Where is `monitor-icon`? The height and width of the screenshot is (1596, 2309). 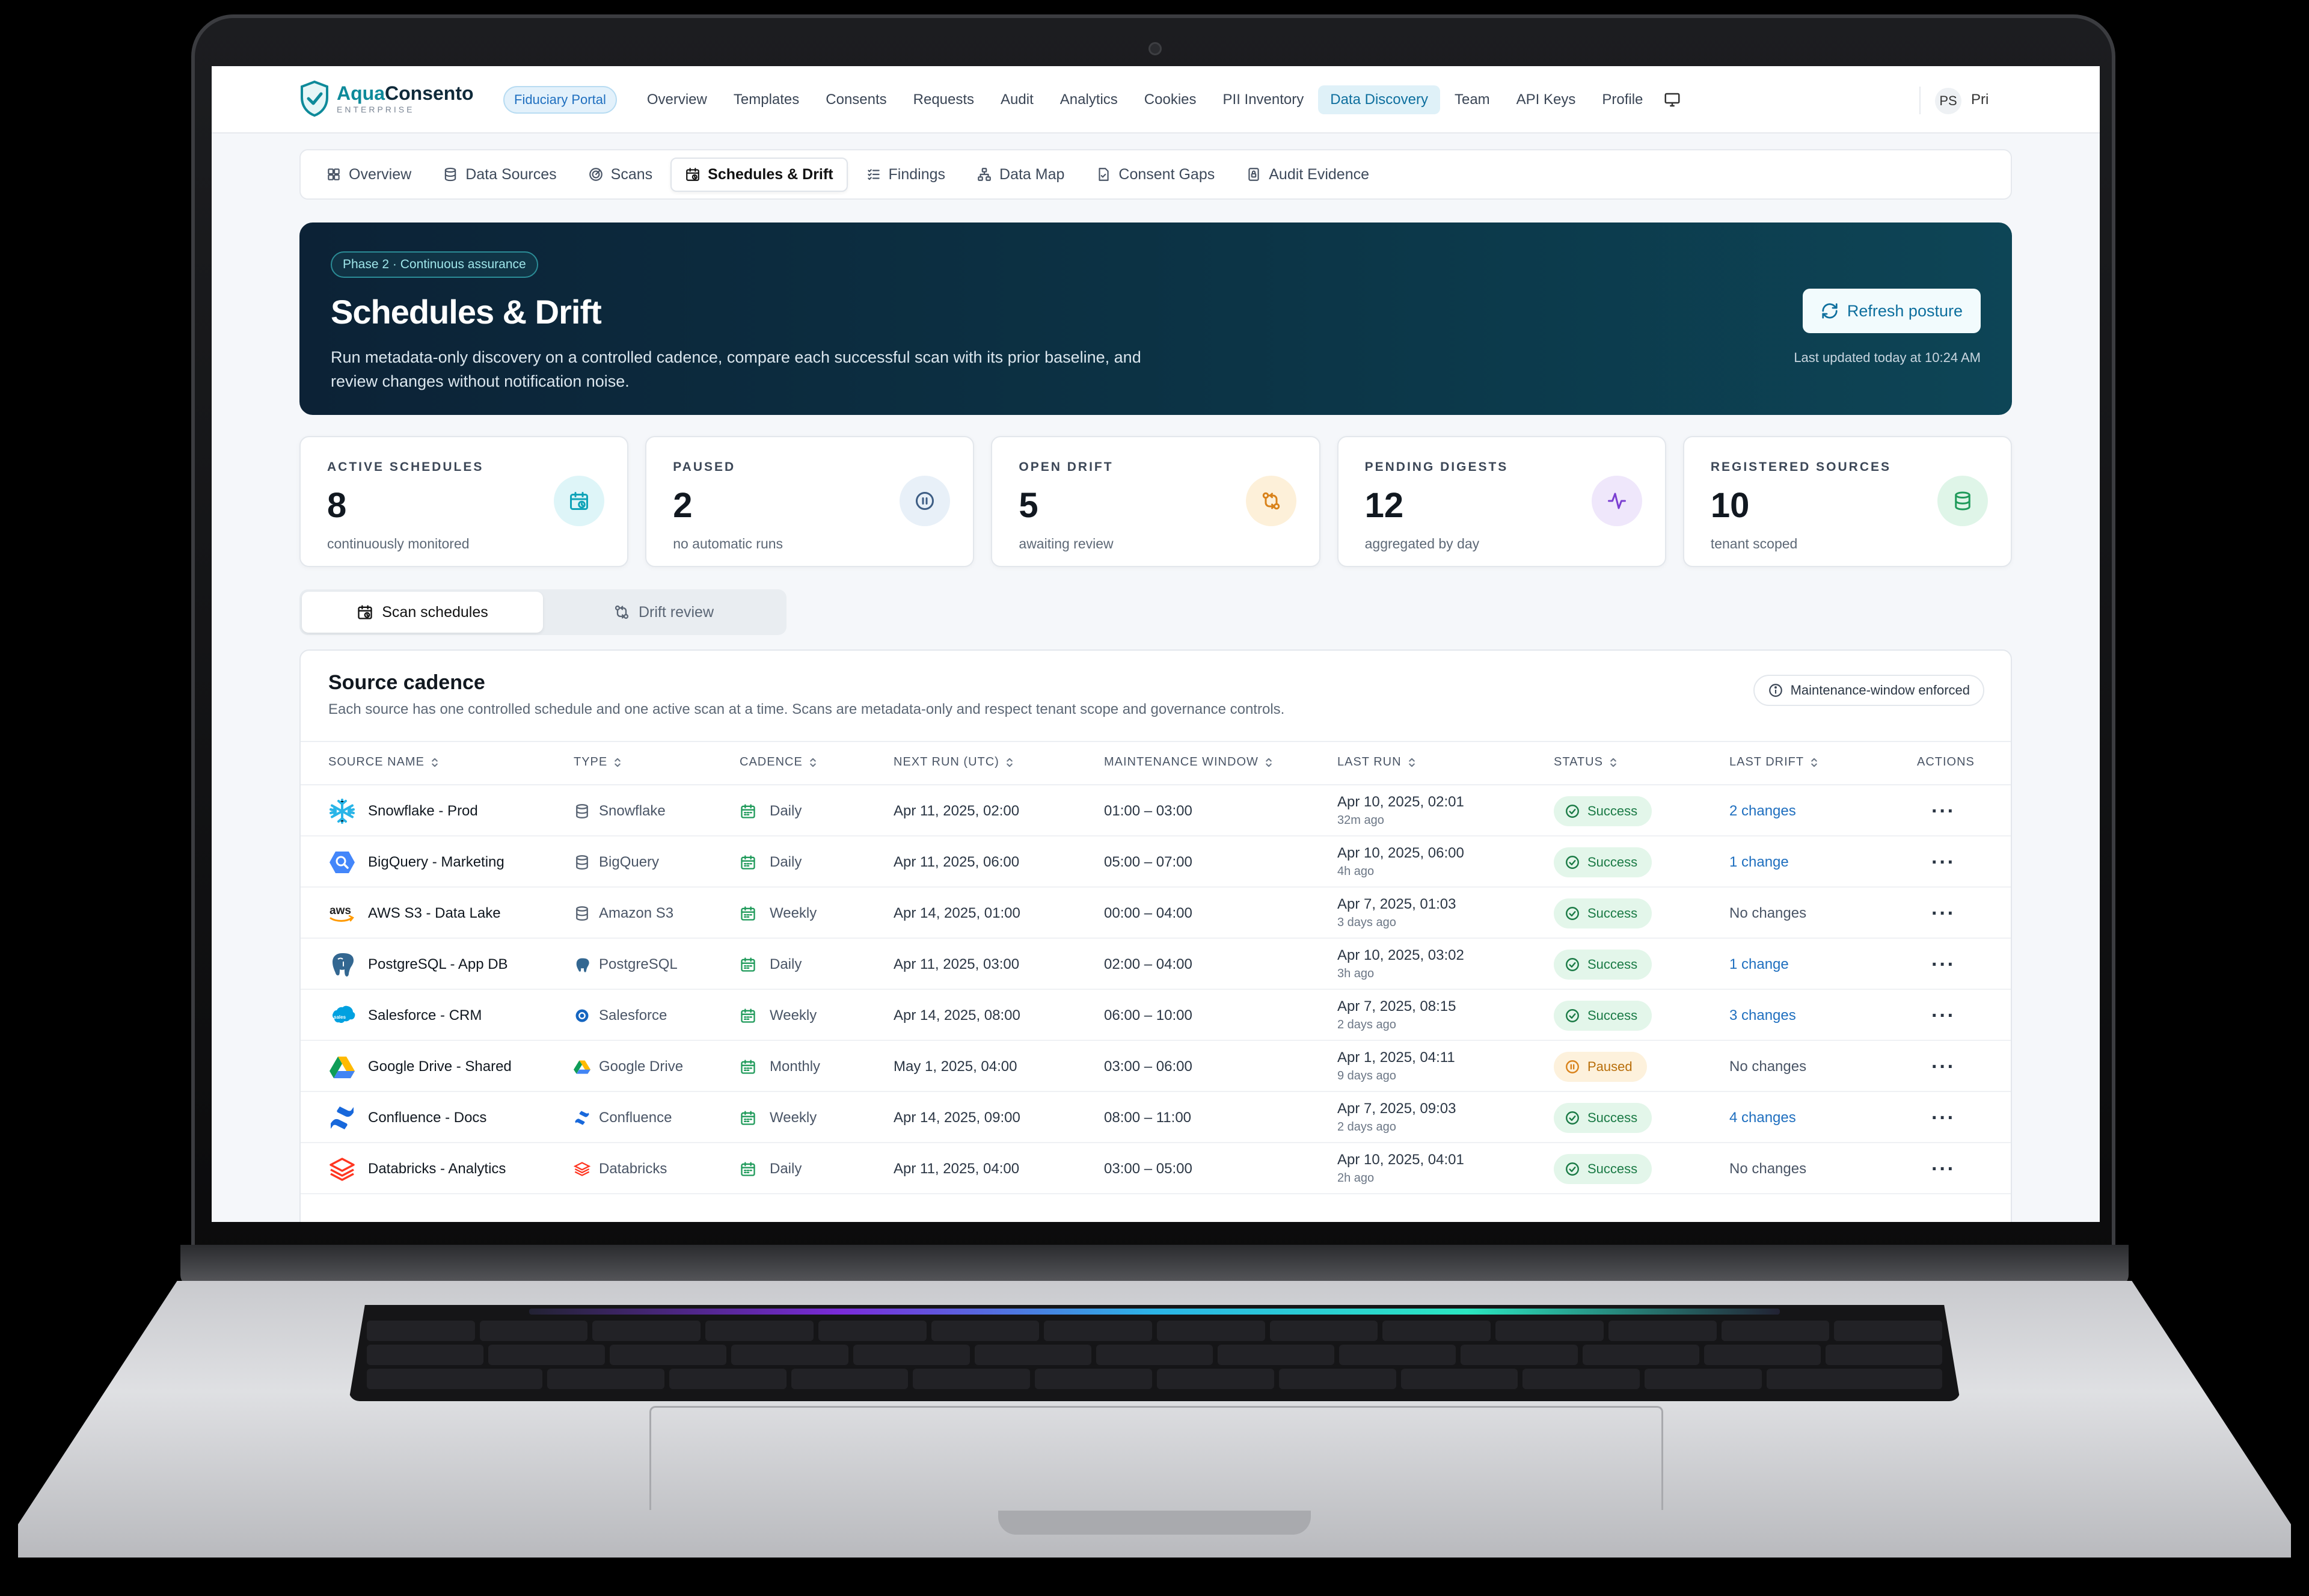 monitor-icon is located at coordinates (1672, 100).